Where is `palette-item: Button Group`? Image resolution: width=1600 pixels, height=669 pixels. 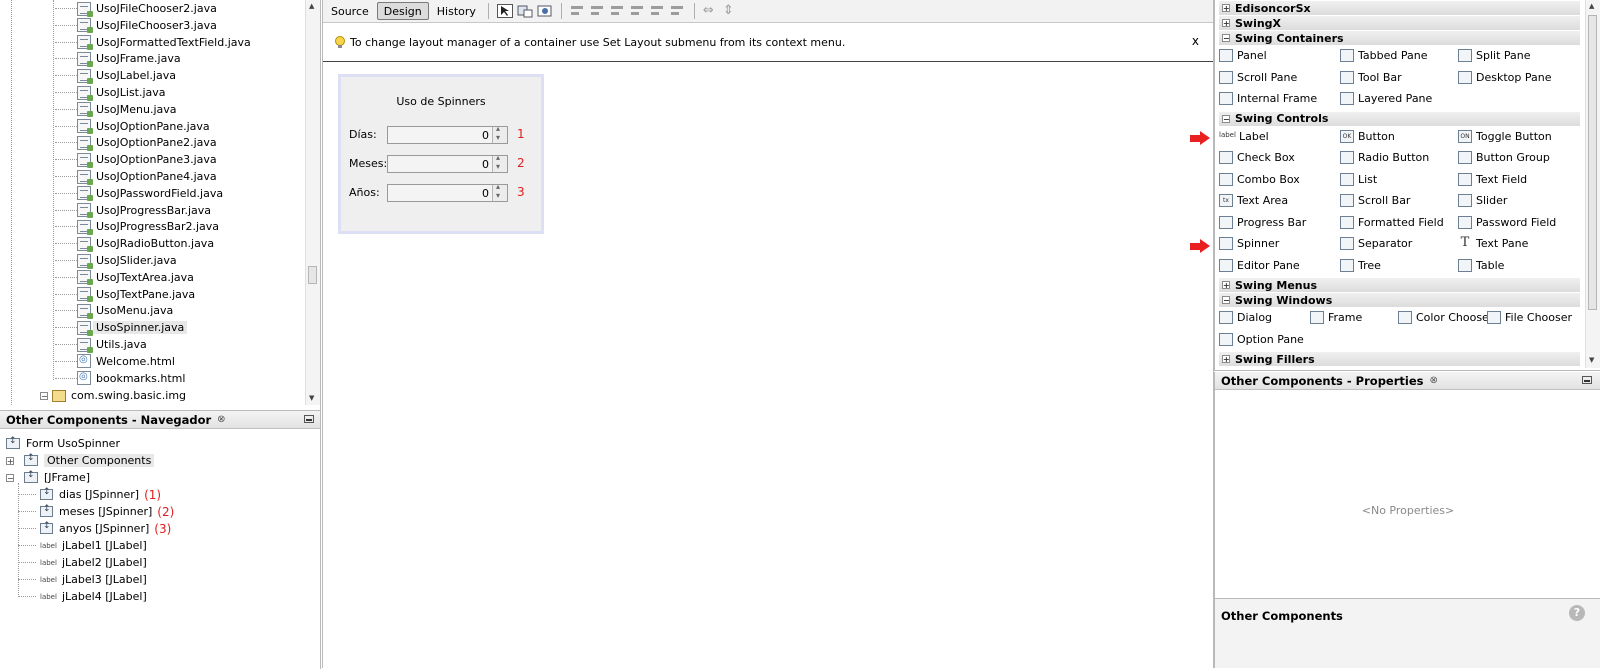 palette-item: Button Group is located at coordinates (1504, 157).